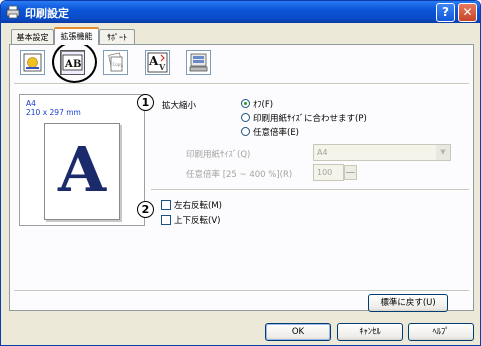 This screenshot has width=481, height=346. I want to click on ratio-input: 100, so click(328, 172).